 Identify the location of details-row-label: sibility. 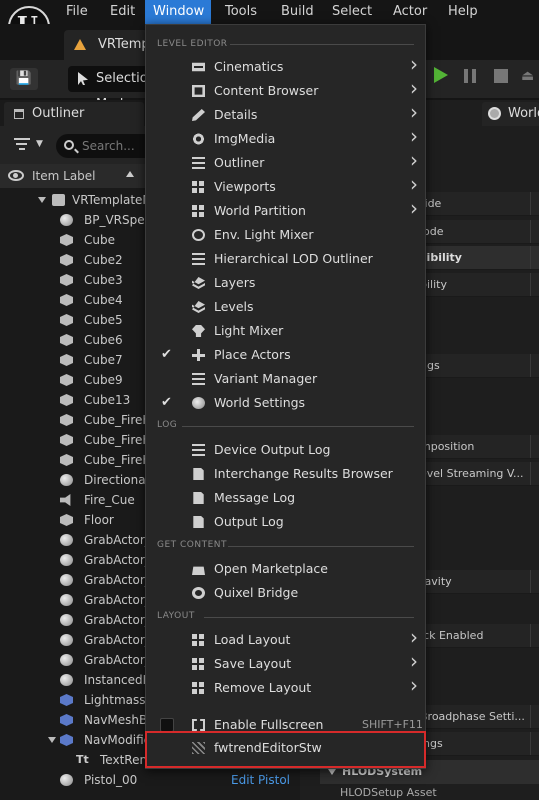
(441, 257).